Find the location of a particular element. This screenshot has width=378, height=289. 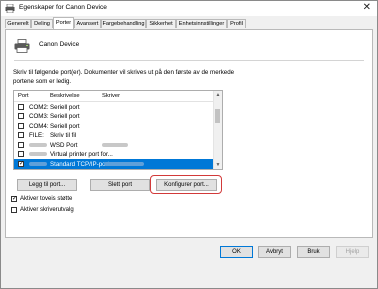

tab-avansert: Avansert is located at coordinates (87, 23).